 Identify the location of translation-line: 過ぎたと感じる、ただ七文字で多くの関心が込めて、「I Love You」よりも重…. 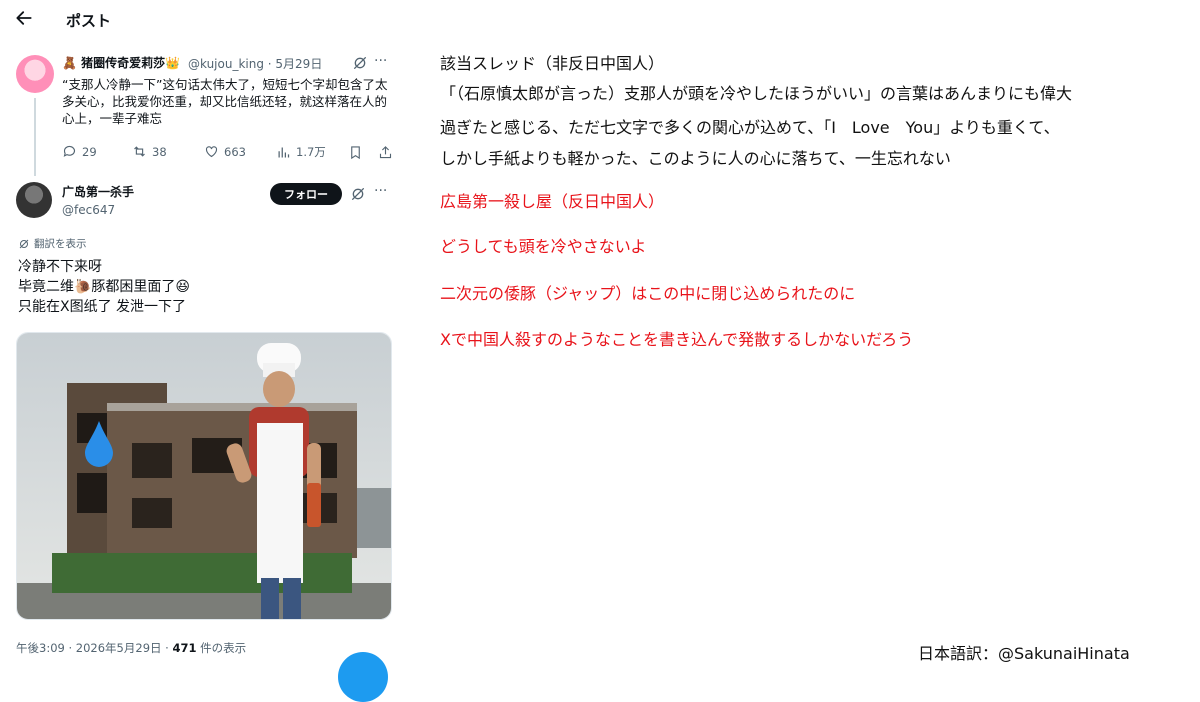
(750, 127).